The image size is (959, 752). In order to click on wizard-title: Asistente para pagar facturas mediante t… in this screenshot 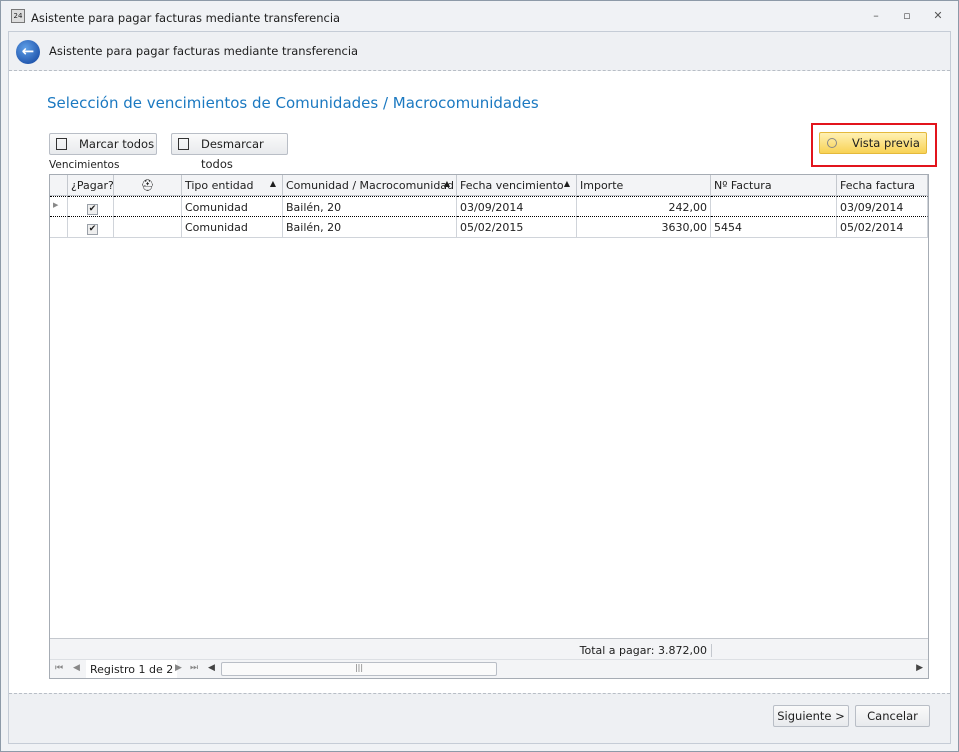, I will do `click(204, 51)`.